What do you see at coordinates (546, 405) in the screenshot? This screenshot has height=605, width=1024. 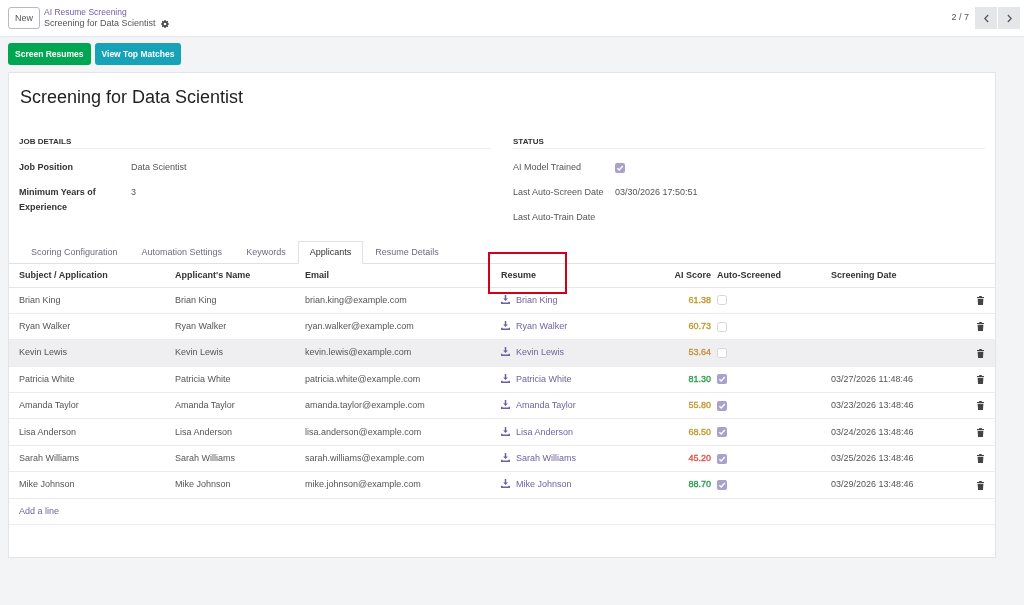 I see `file-link: Amanda Taylor` at bounding box center [546, 405].